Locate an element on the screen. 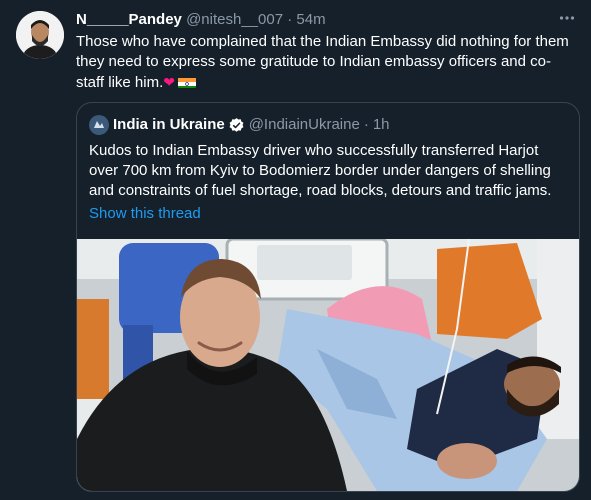  quoted-tweet-header: India in Ukraine @IndiainUkraine · 1h is located at coordinates (328, 125).